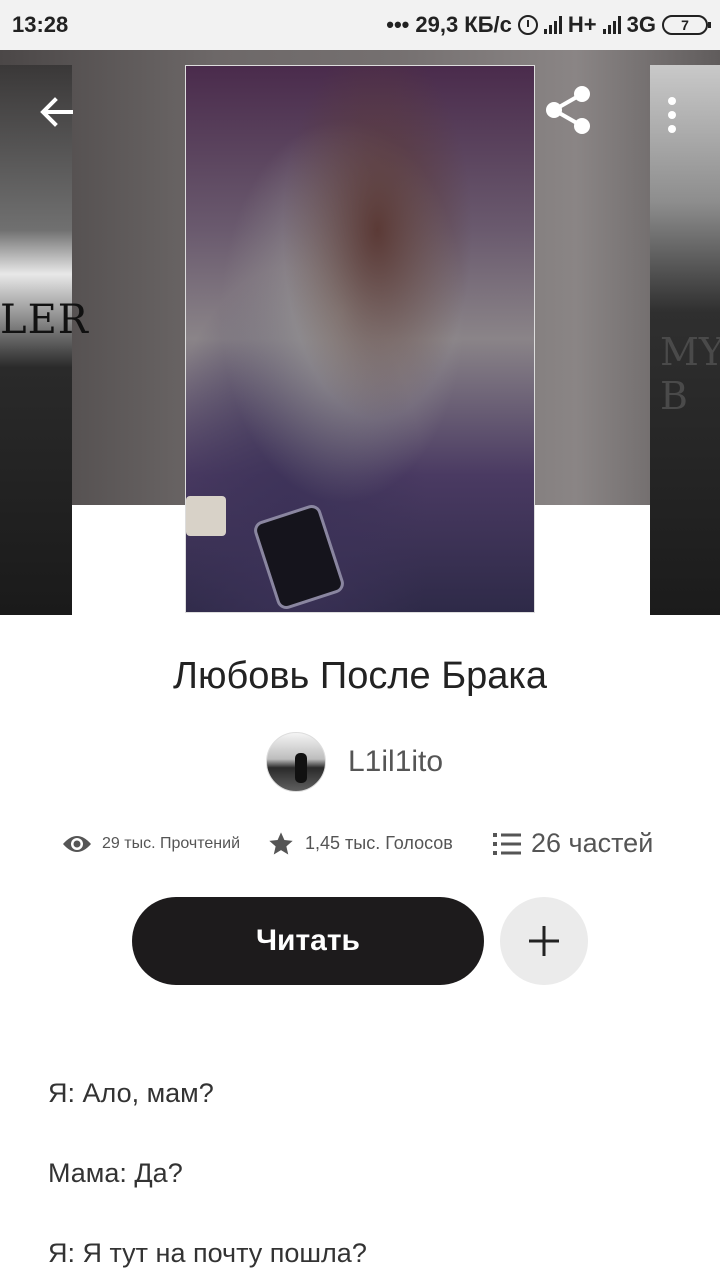 This screenshot has height=1280, width=720. What do you see at coordinates (77, 843) in the screenshot?
I see `eye-icon` at bounding box center [77, 843].